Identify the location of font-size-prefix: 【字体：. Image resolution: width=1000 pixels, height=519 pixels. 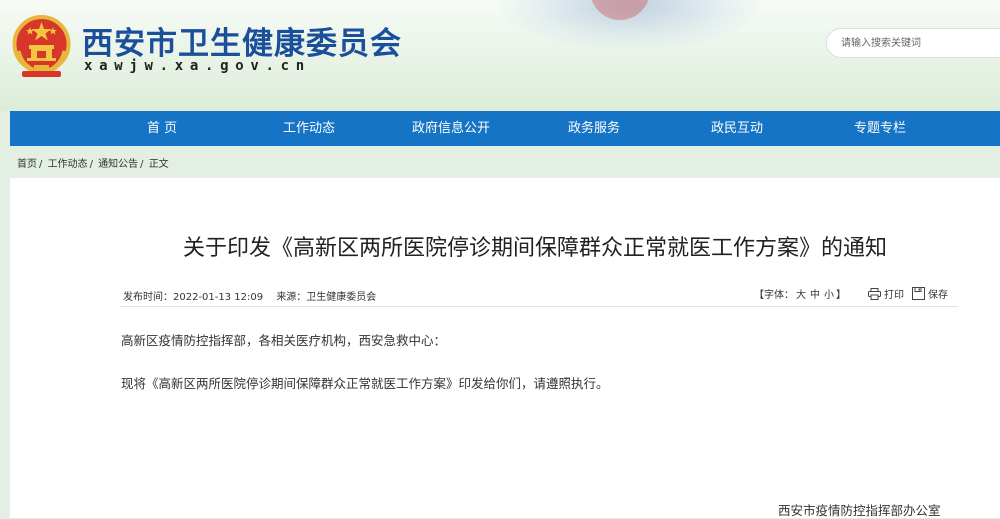
(774, 295).